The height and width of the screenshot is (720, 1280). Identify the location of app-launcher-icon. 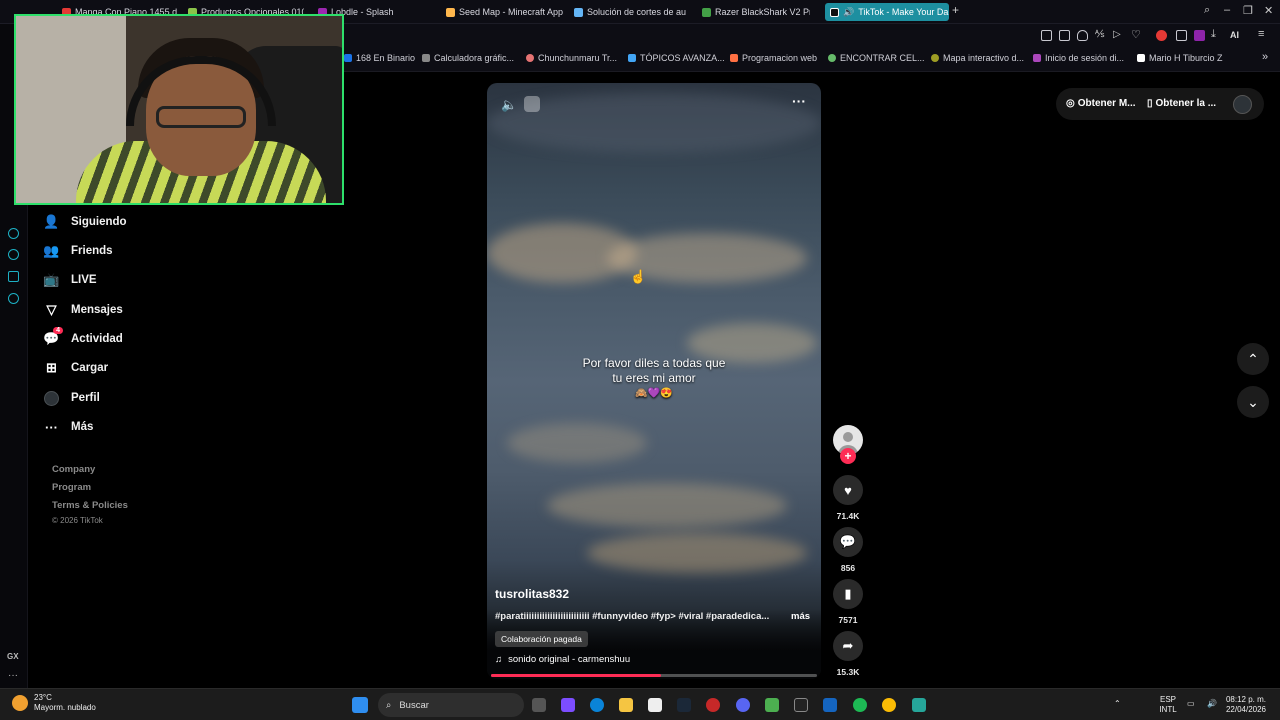
(830, 705).